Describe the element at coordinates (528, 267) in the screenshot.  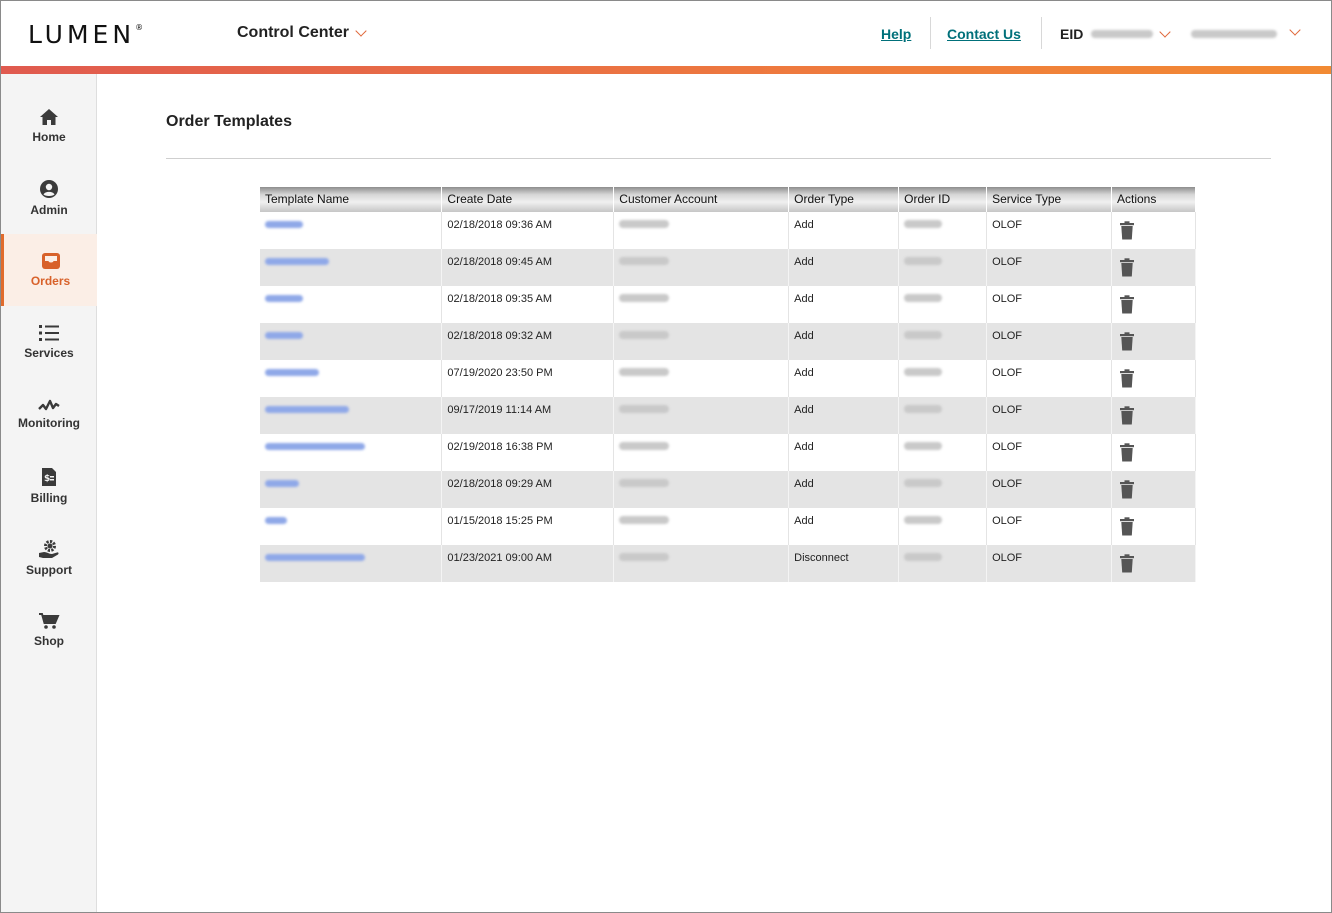
I see `create-date-cell: 02/18/2018 09:45 AM` at that location.